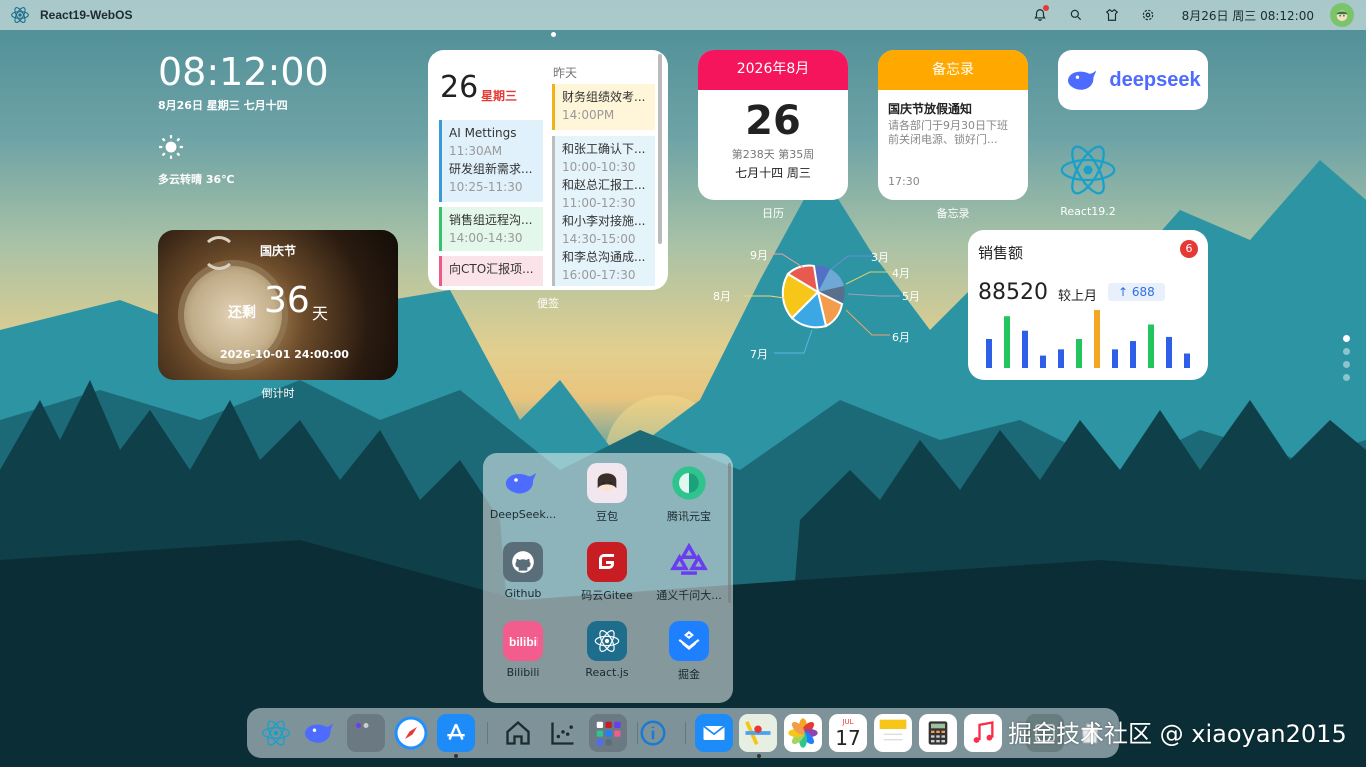  Describe the element at coordinates (607, 562) in the screenshot. I see `gitee-icon` at that location.